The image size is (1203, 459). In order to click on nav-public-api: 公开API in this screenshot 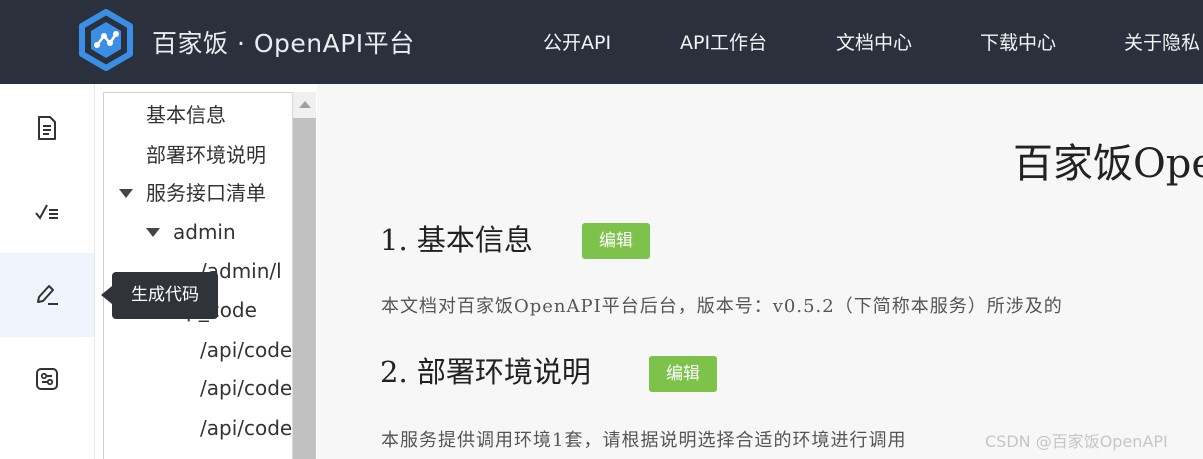, I will do `click(577, 41)`.